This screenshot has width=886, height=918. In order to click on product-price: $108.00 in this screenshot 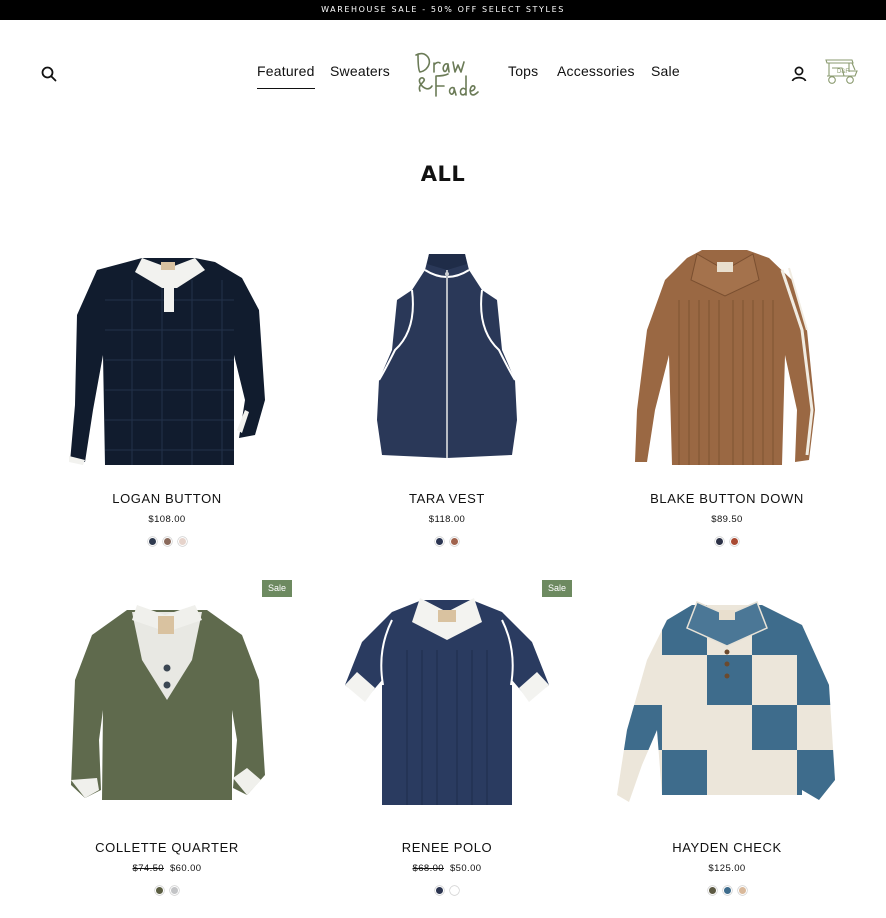, I will do `click(167, 519)`.